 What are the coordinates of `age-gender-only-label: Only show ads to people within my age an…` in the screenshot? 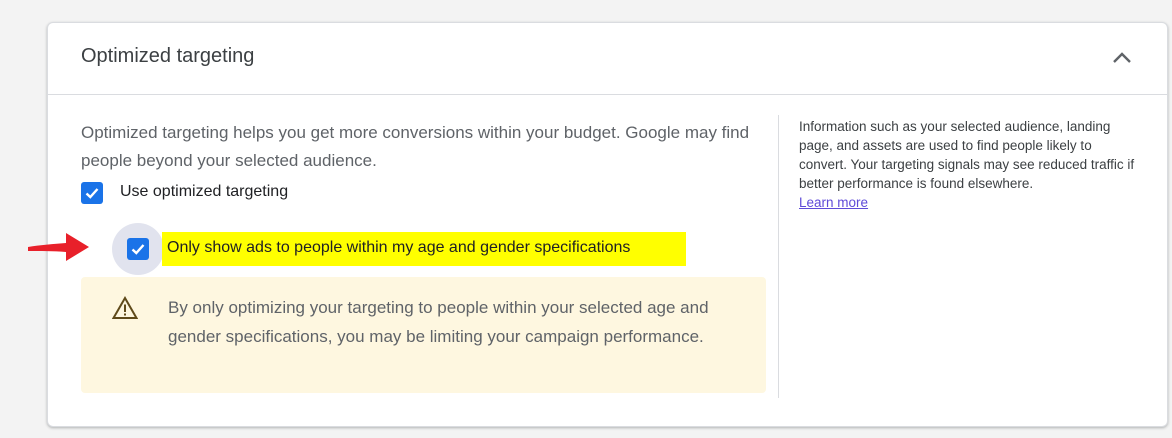 It's located at (398, 248).